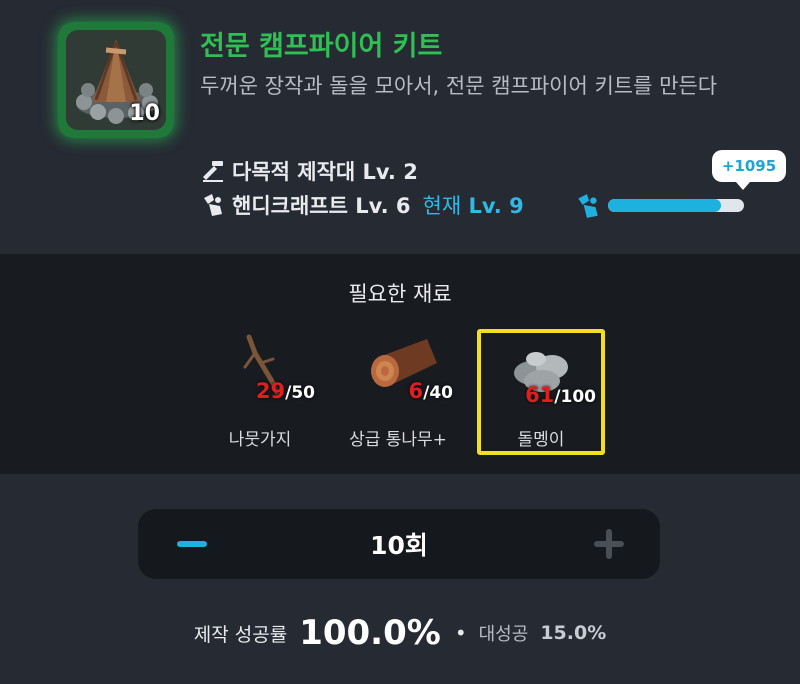 The width and height of the screenshot is (800, 684). I want to click on handicraft-xp-icon, so click(588, 206).